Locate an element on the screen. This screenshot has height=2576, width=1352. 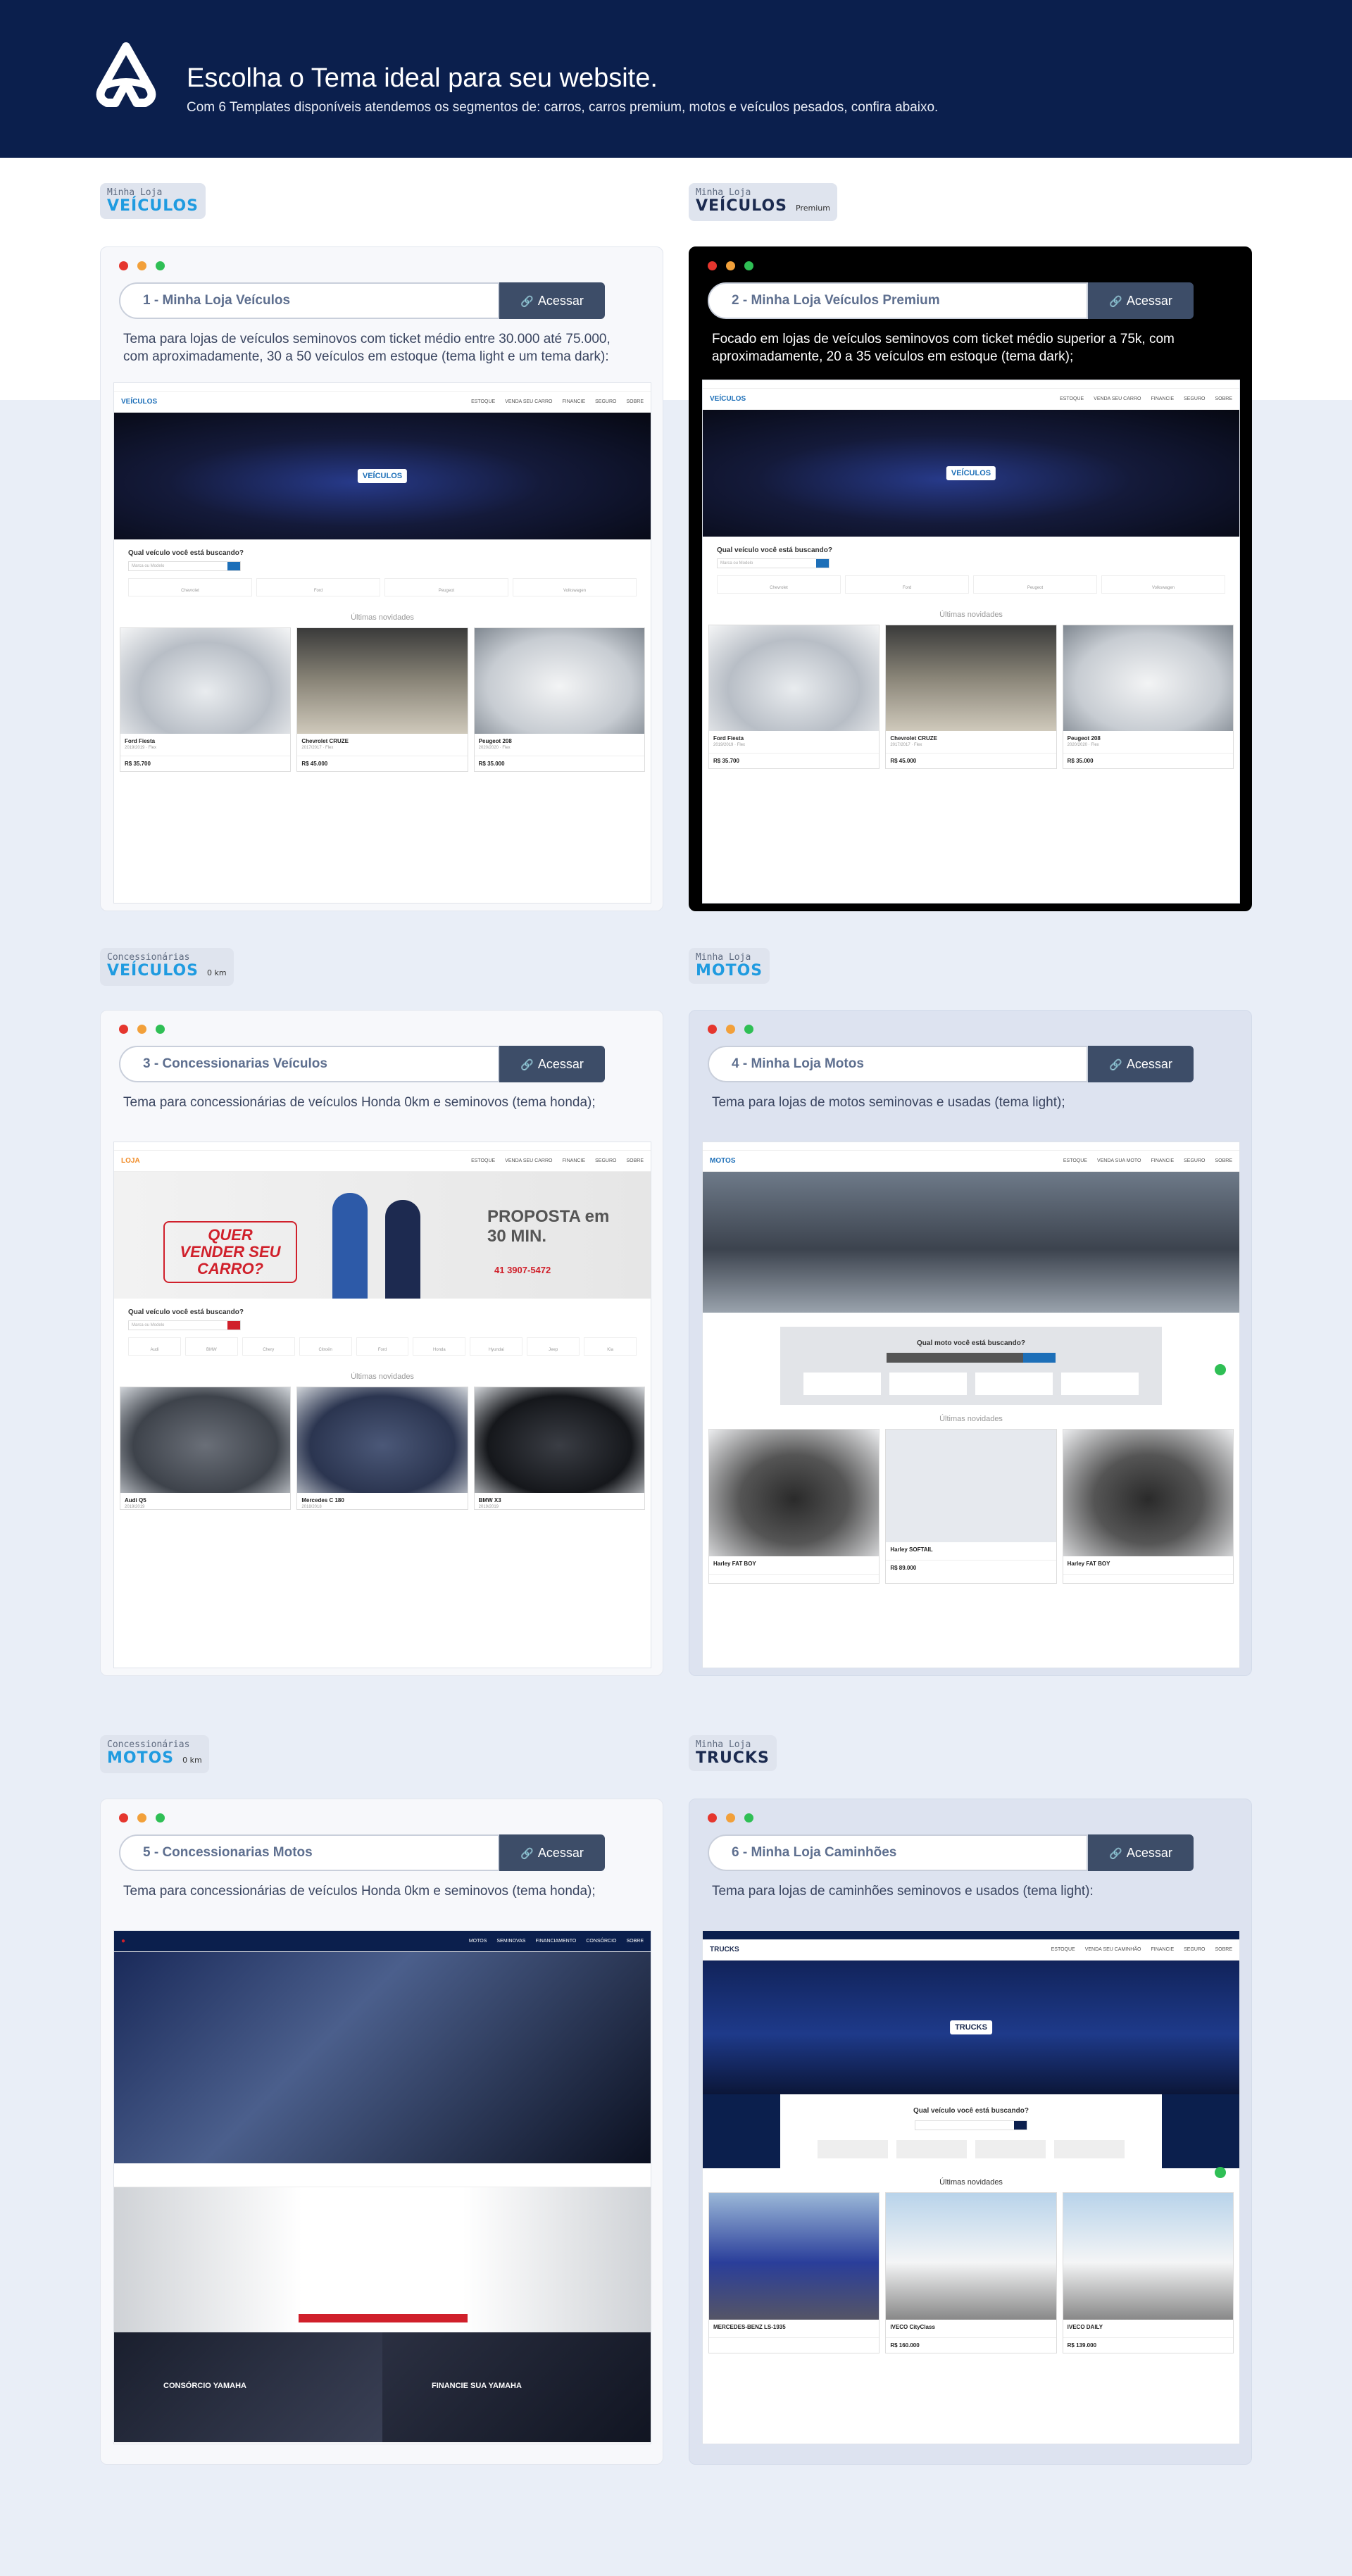
banner-phone: 41 3907-5472 is located at coordinates (522, 1270).